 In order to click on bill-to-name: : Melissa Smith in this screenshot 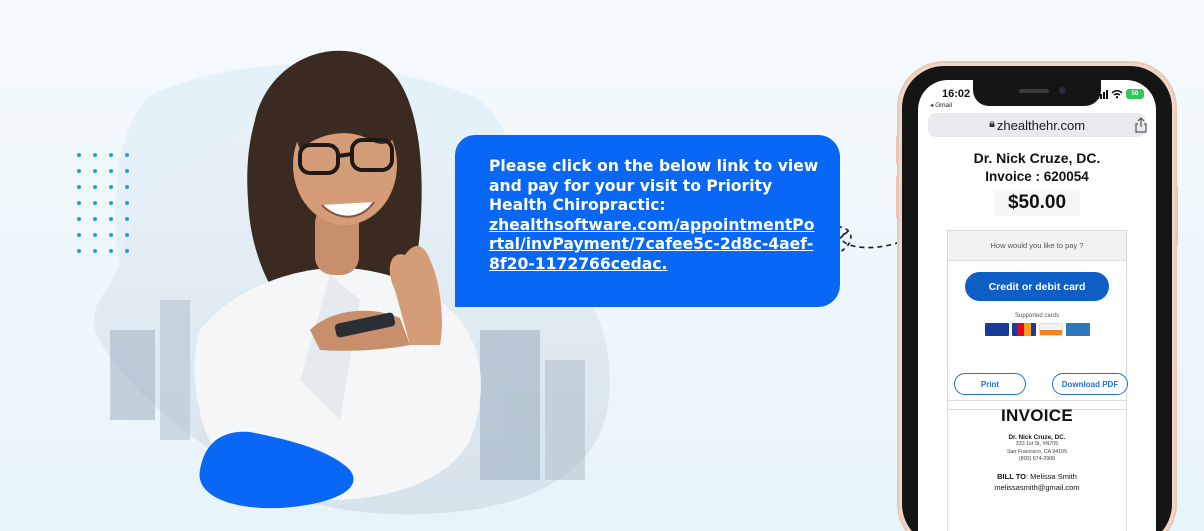, I will do `click(1051, 476)`.